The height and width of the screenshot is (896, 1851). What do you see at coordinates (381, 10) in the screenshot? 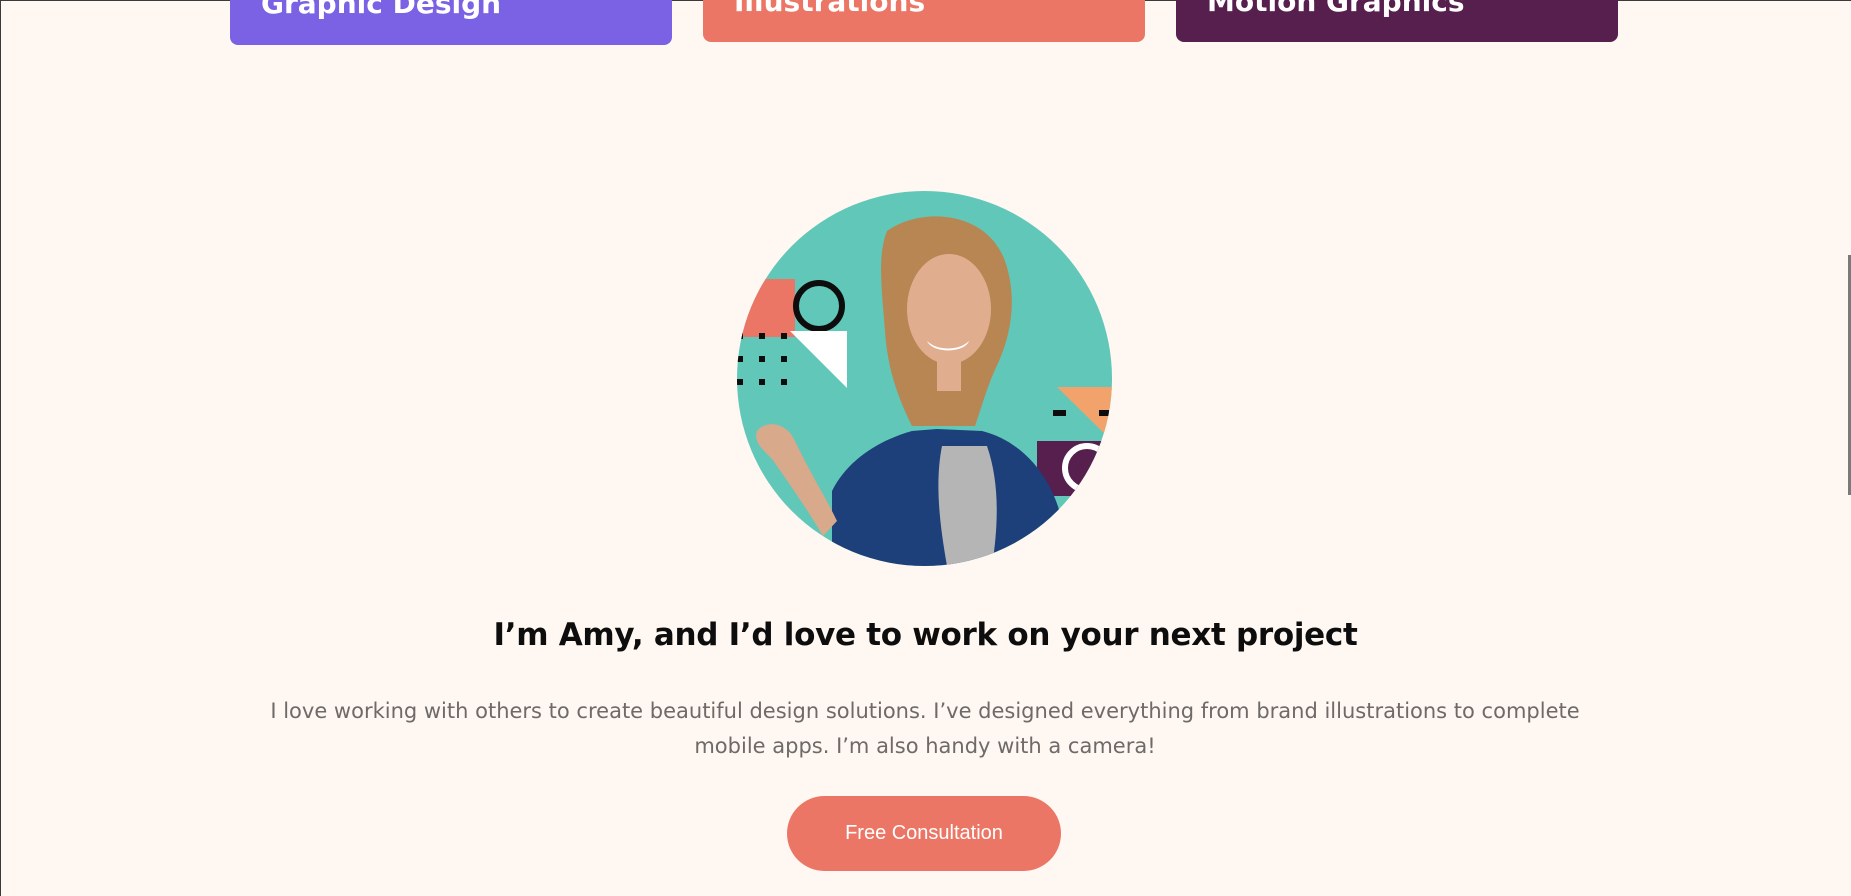
I see `service-card-label: Graphic Design` at bounding box center [381, 10].